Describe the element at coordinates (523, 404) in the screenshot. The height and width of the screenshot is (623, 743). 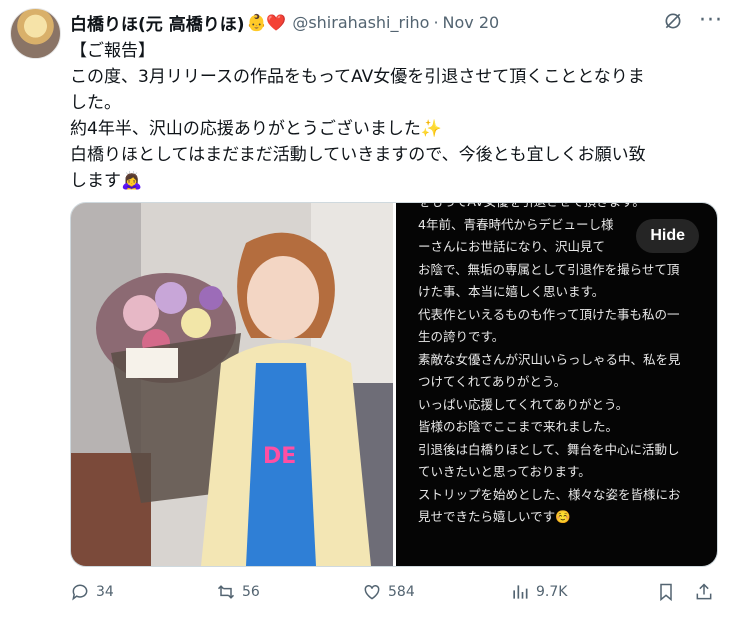
I see `text-image-line: いっぱい応援してくれてありがとう。` at that location.